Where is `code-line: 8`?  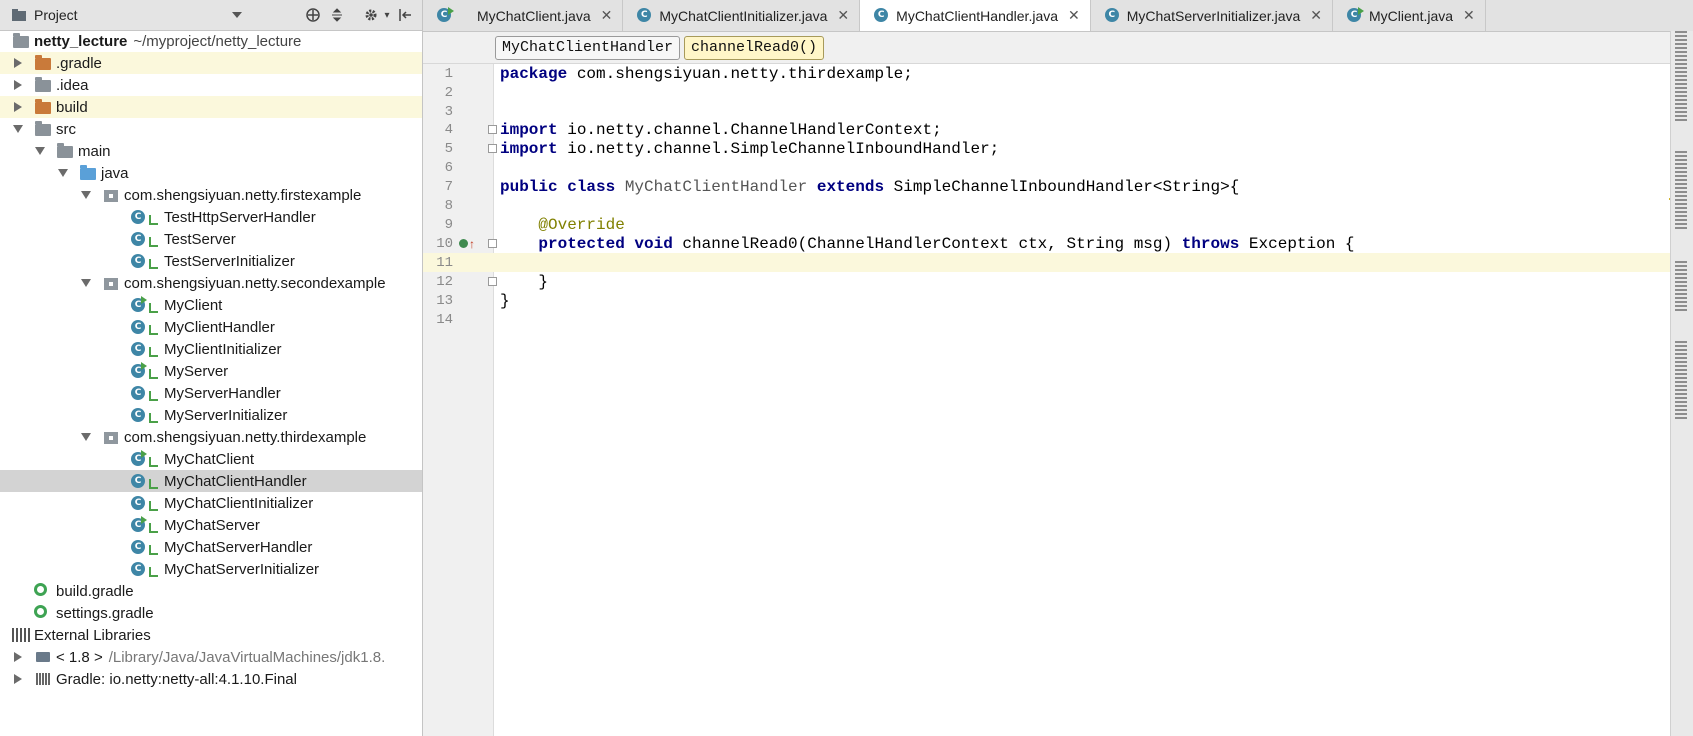 code-line: 8 is located at coordinates (1058, 205).